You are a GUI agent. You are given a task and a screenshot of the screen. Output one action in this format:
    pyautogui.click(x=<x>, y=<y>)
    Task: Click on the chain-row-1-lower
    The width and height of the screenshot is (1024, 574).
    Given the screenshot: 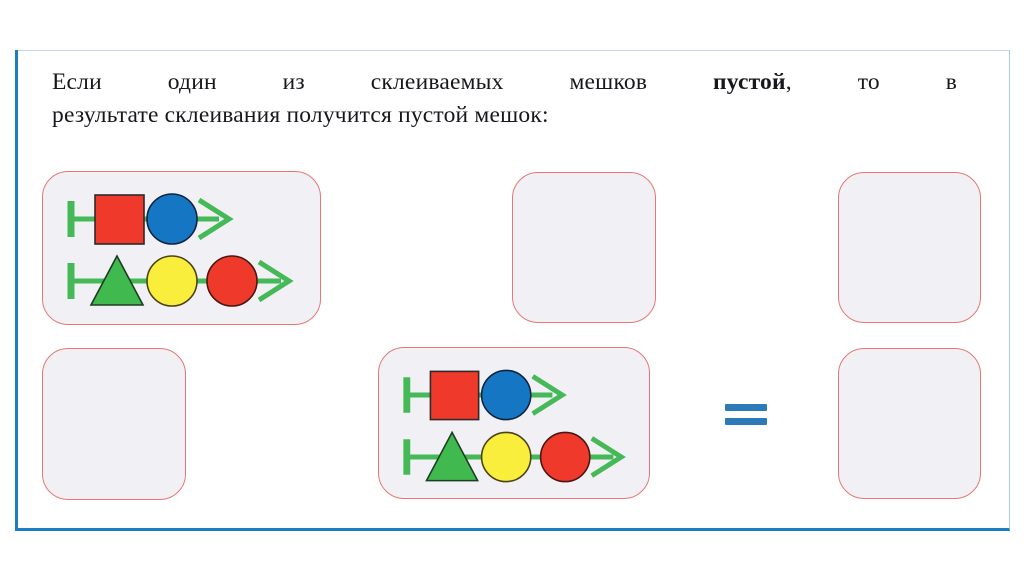 What is the action you would take?
    pyautogui.click(x=183, y=281)
    